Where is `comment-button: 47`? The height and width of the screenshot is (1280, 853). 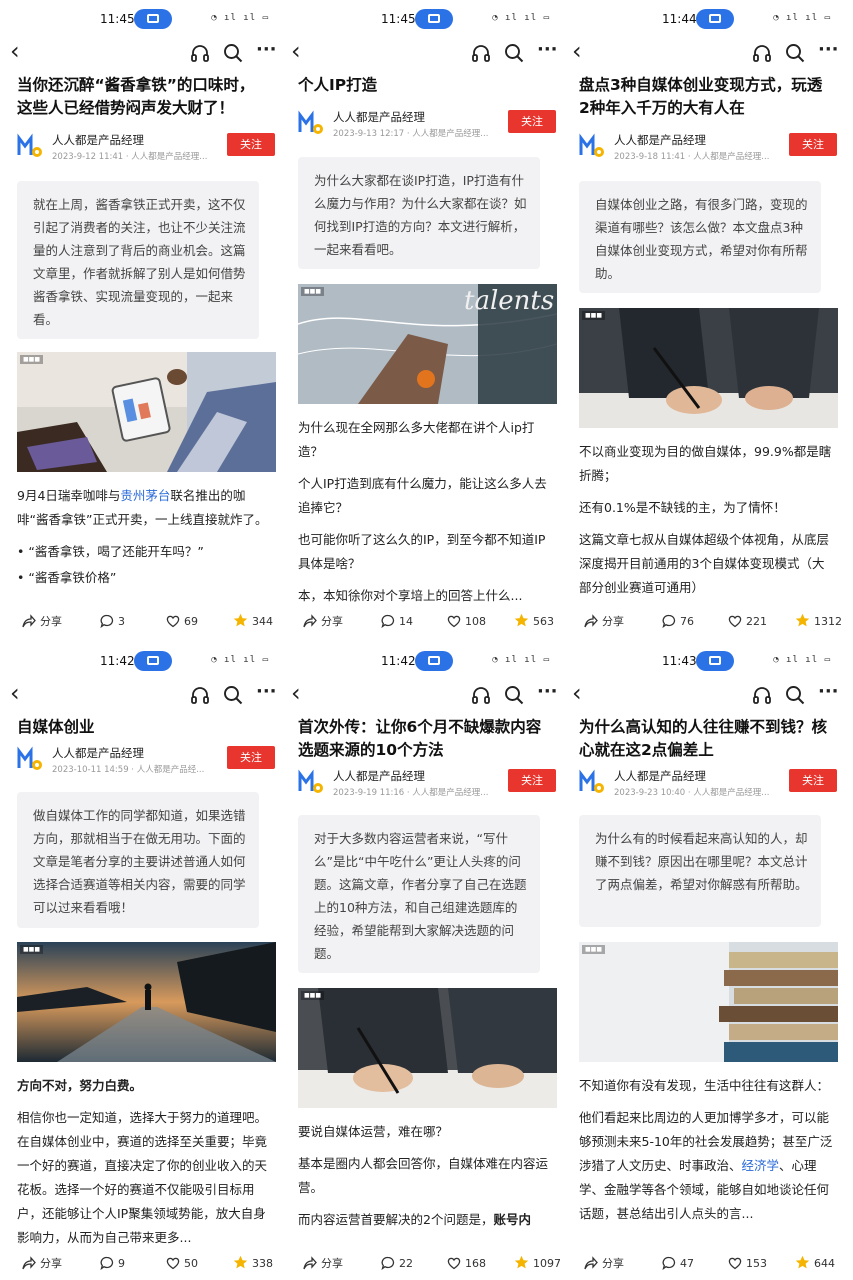
comment-button: 47 is located at coordinates (678, 1264).